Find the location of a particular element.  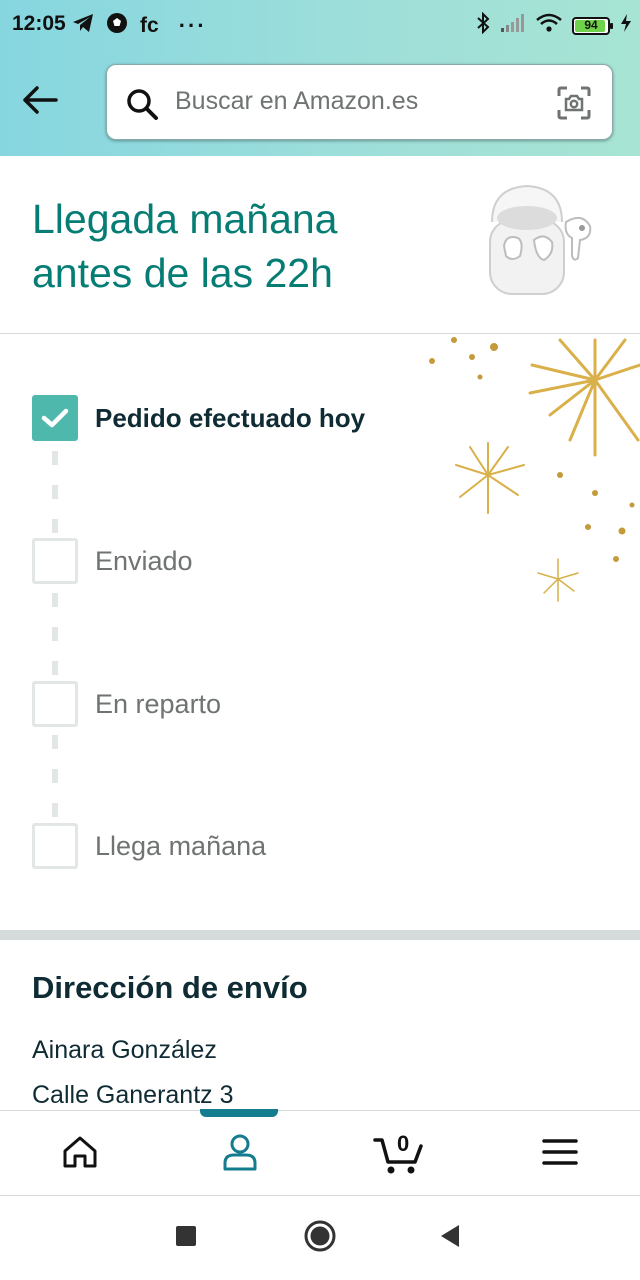

arrow-left-icon is located at coordinates (40, 102).